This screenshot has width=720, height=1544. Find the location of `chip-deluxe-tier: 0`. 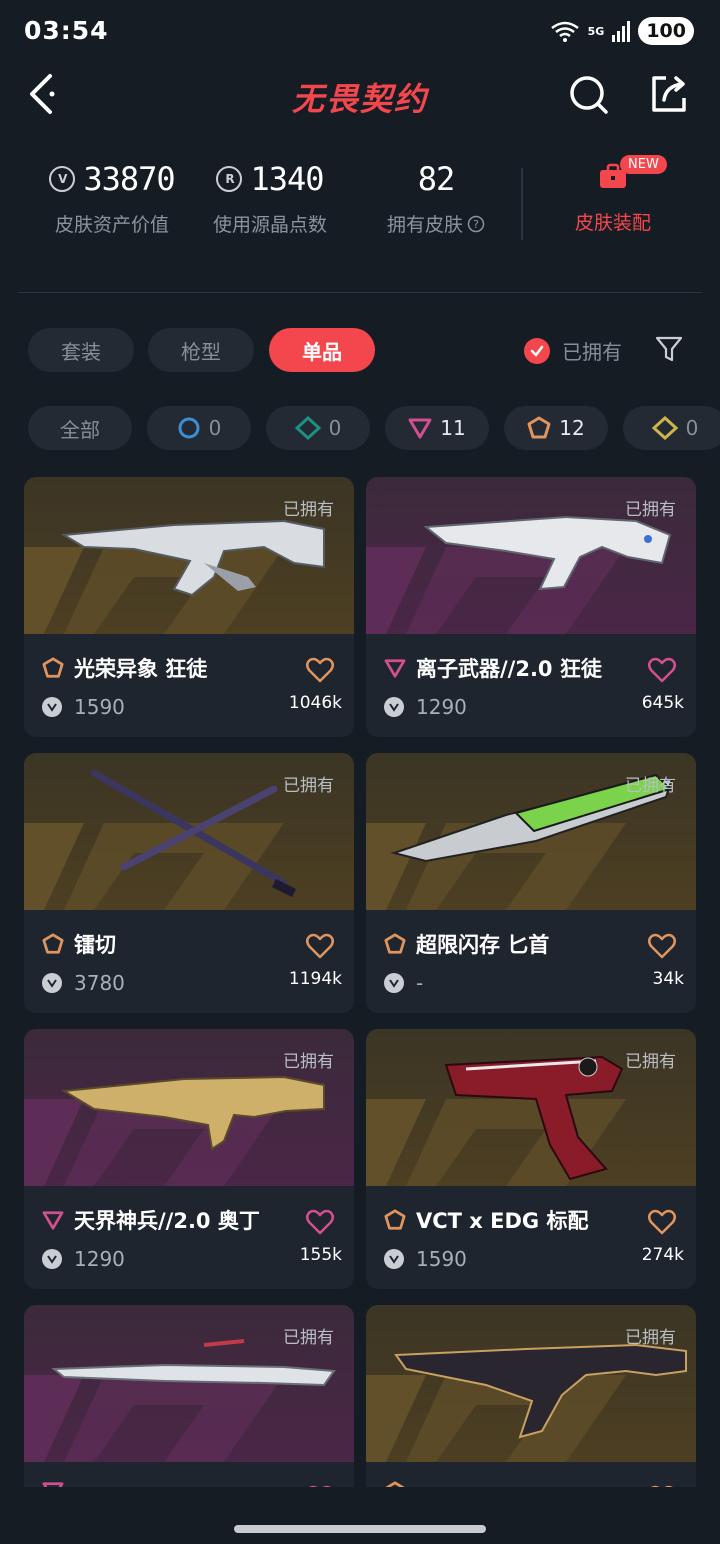

chip-deluxe-tier: 0 is located at coordinates (318, 428).